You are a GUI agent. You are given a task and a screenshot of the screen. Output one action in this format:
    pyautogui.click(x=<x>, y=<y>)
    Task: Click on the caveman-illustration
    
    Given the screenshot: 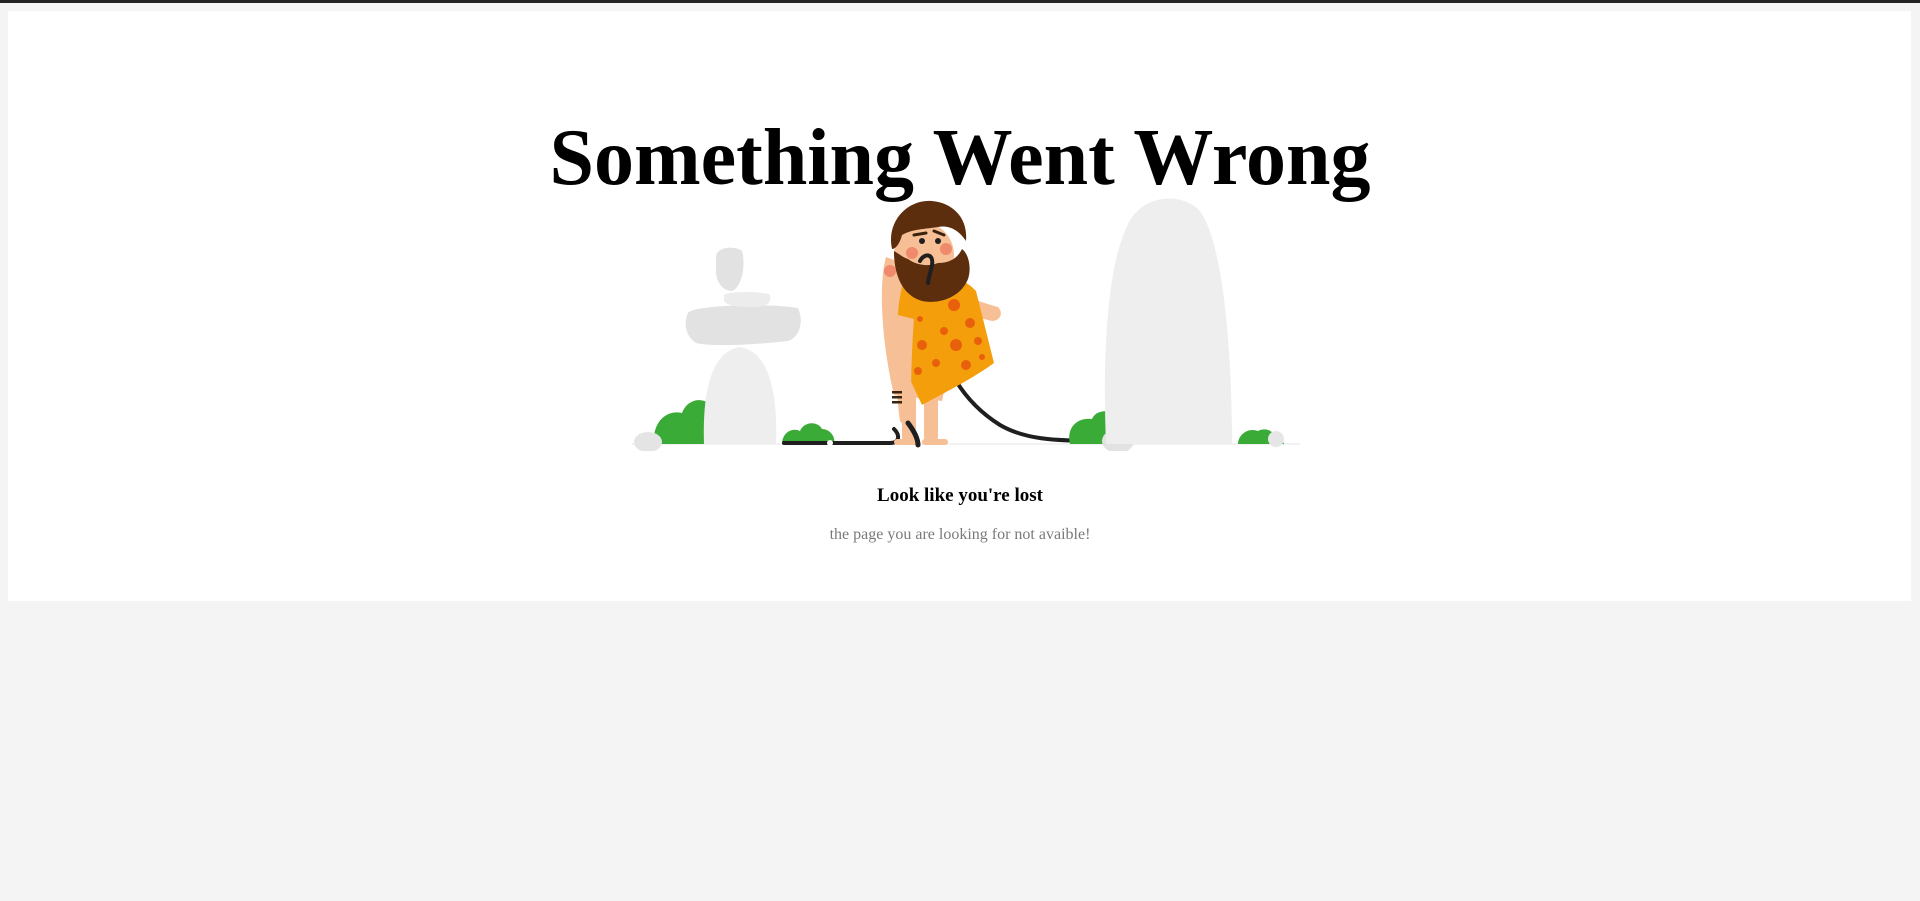 What is the action you would take?
    pyautogui.click(x=966, y=324)
    